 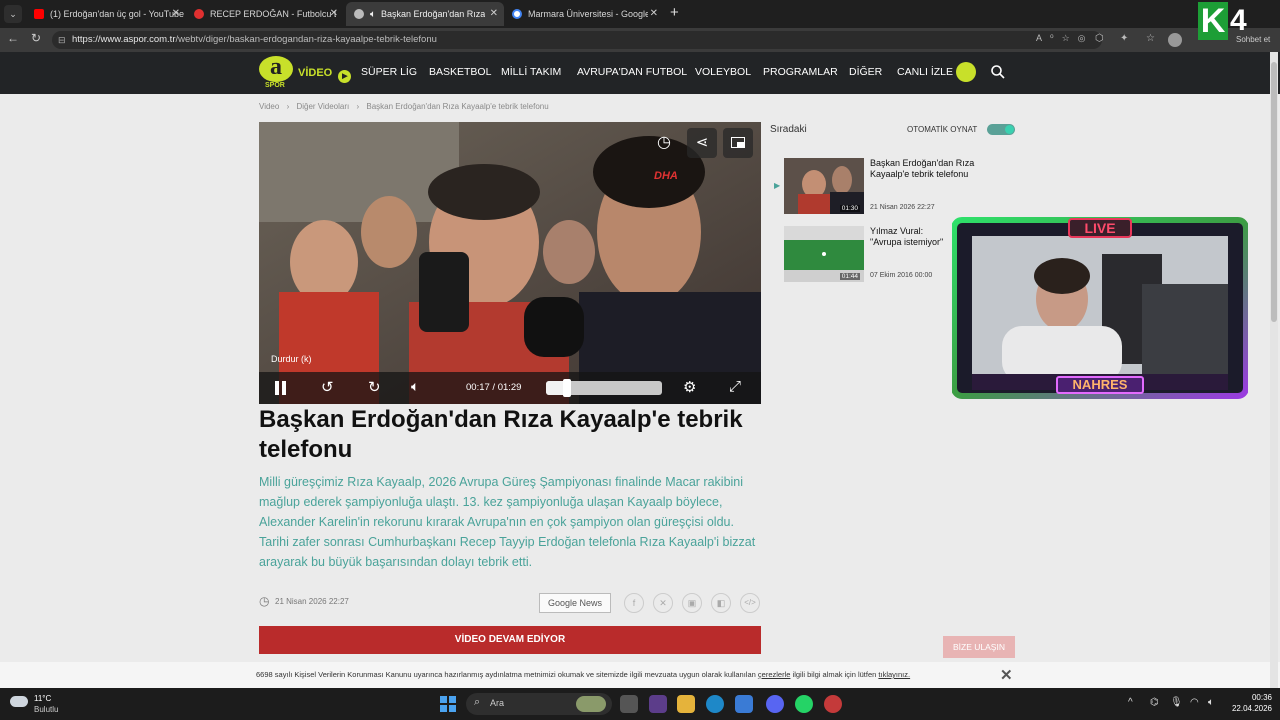 I want to click on search-icon, so click(x=998, y=72).